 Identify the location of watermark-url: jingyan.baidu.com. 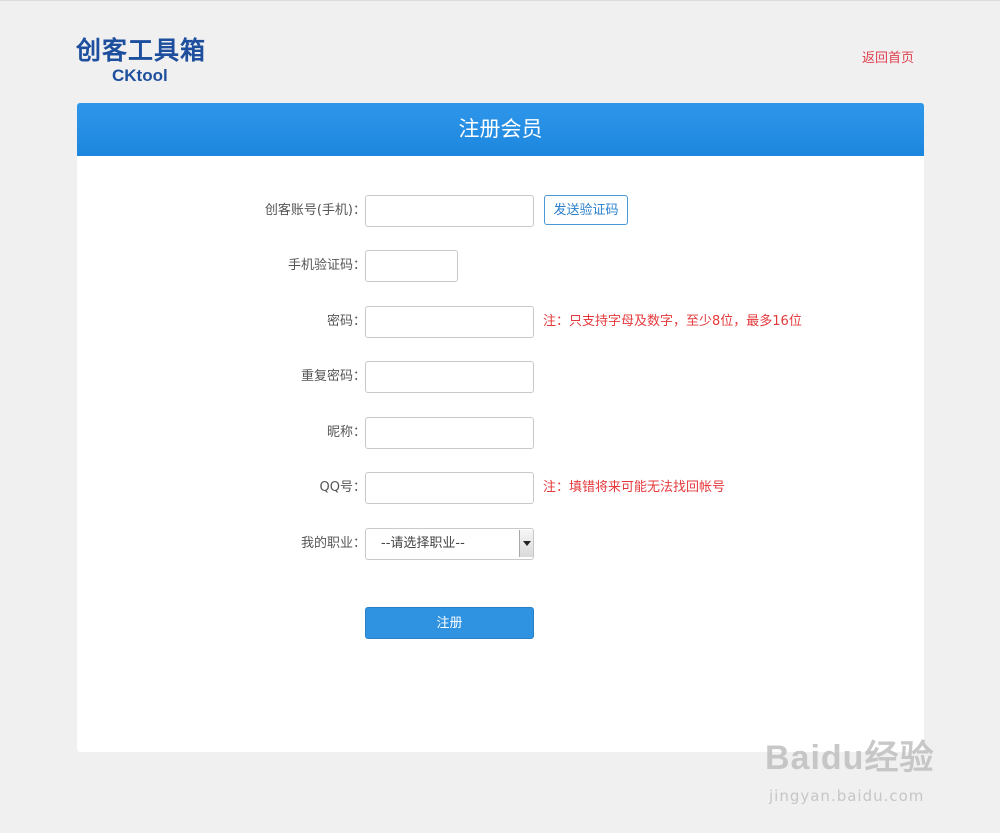
(847, 796).